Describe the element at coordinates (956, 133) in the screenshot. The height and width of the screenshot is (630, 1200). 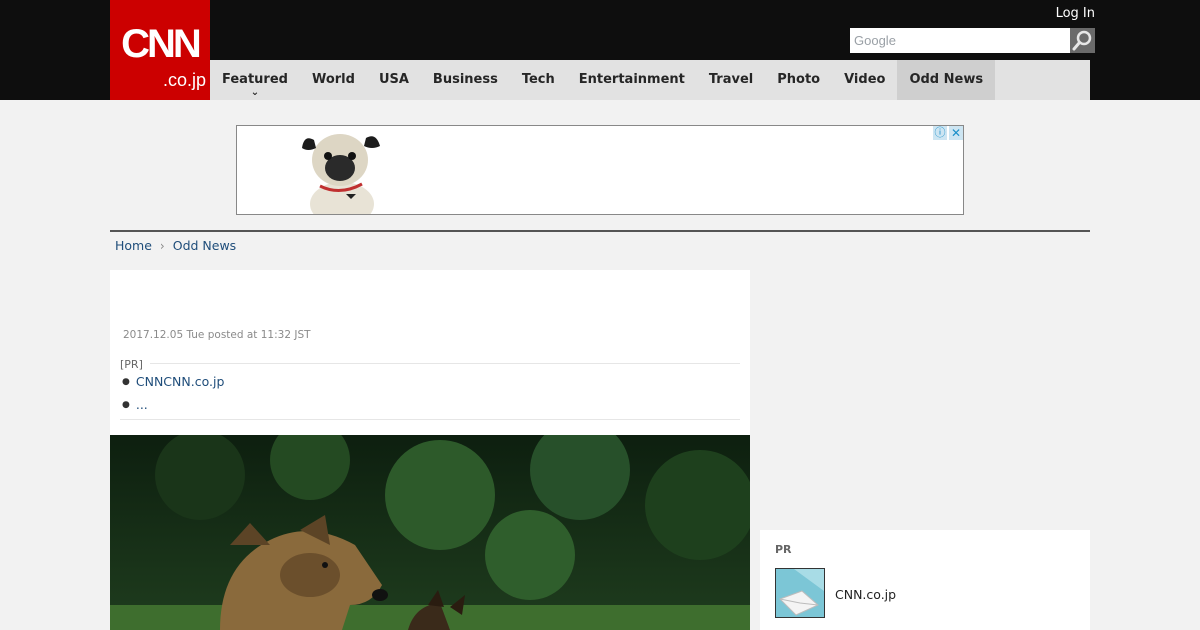
I see `close-icon: ✕` at that location.